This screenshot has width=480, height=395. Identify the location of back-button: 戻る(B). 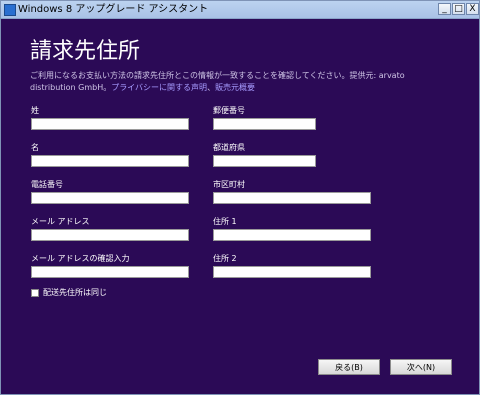
(349, 367).